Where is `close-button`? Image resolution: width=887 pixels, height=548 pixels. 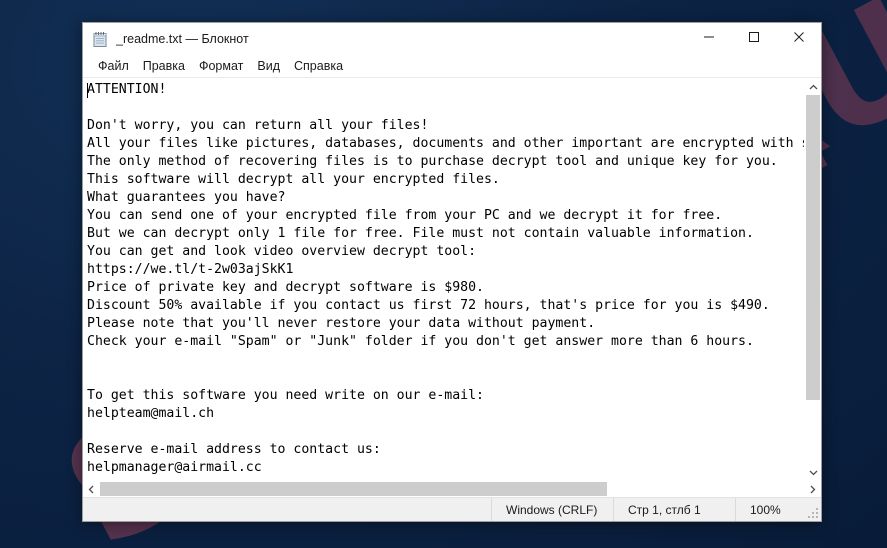
close-button is located at coordinates (798, 39).